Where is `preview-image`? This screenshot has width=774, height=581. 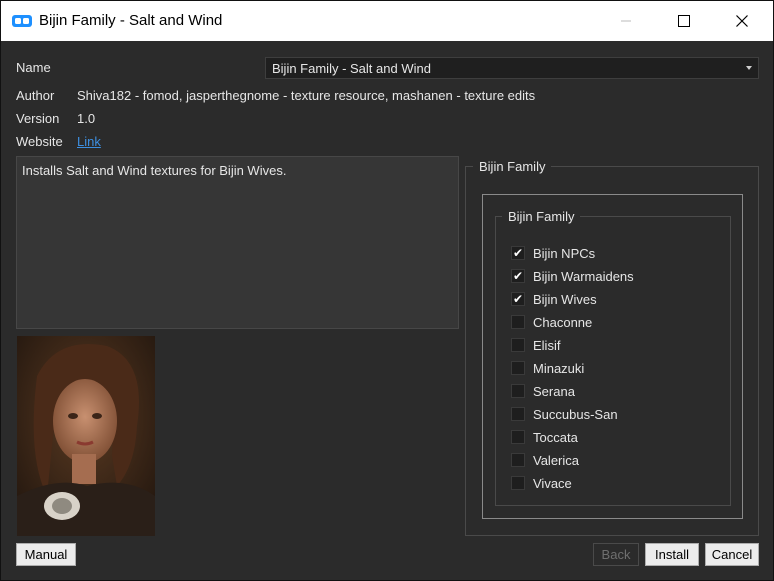 preview-image is located at coordinates (86, 436).